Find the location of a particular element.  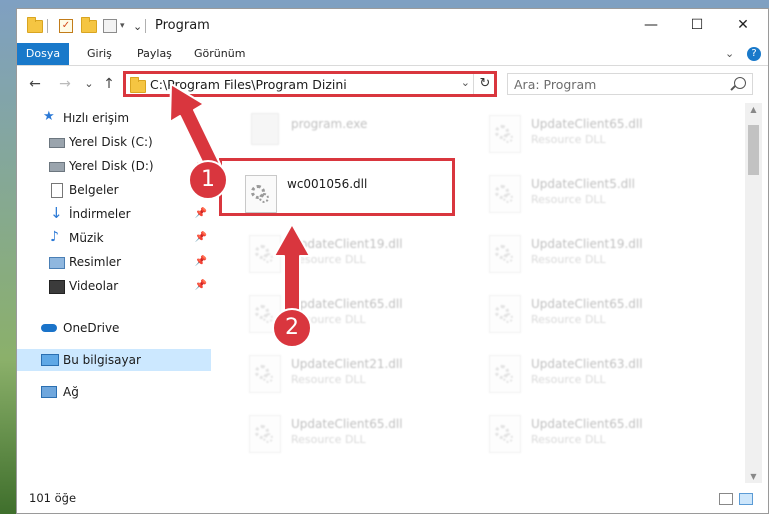

tab-file: Dosya is located at coordinates (43, 54).